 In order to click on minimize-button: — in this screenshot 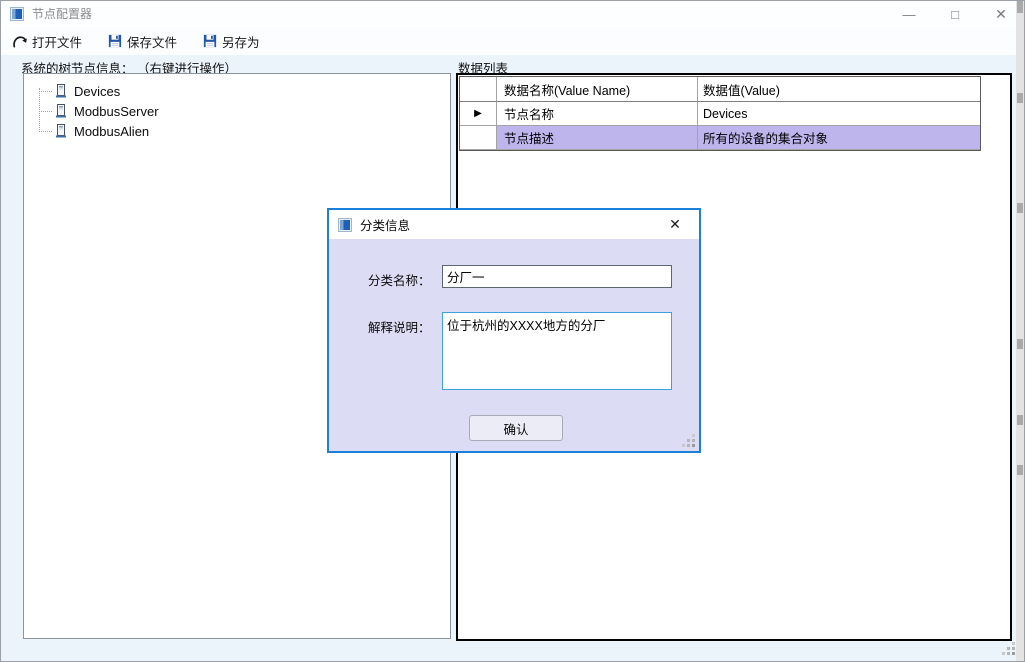, I will do `click(909, 14)`.